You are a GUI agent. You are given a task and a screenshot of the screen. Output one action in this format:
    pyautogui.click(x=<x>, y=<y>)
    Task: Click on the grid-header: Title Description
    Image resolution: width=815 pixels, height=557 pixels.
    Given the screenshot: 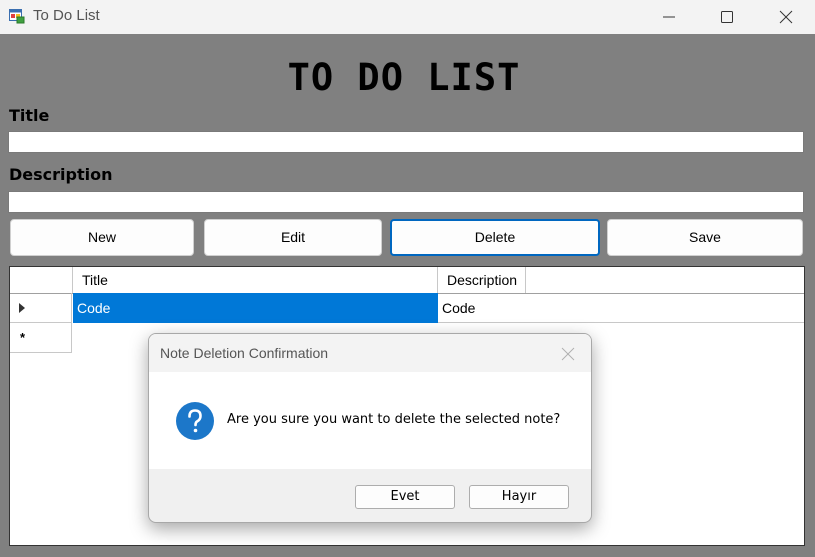 What is the action you would take?
    pyautogui.click(x=407, y=280)
    